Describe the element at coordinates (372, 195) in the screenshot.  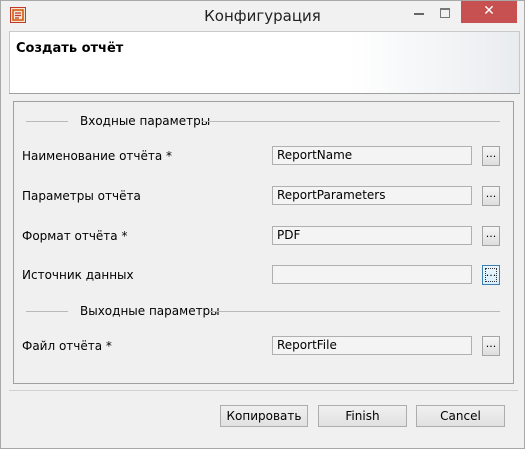
I see `report-parameters-field: ReportParameters` at that location.